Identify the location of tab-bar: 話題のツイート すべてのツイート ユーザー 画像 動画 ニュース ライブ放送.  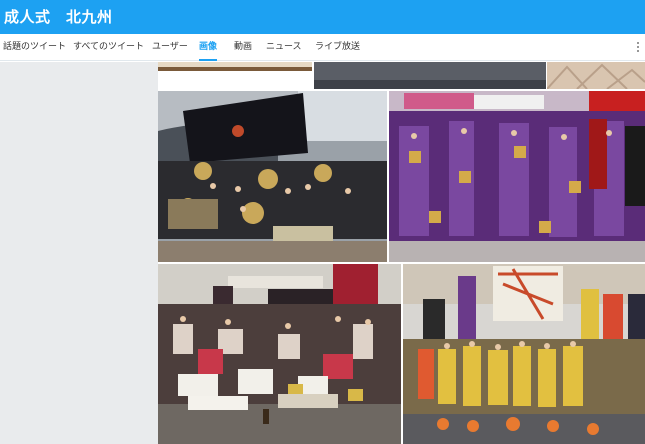
(322, 47).